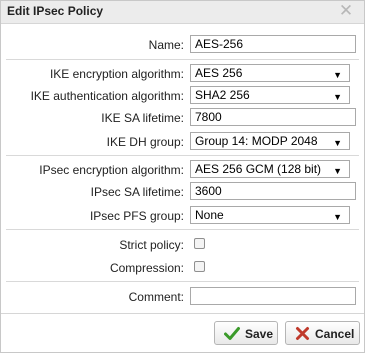 The height and width of the screenshot is (353, 365). What do you see at coordinates (335, 334) in the screenshot?
I see `cancel-label: Cancel` at bounding box center [335, 334].